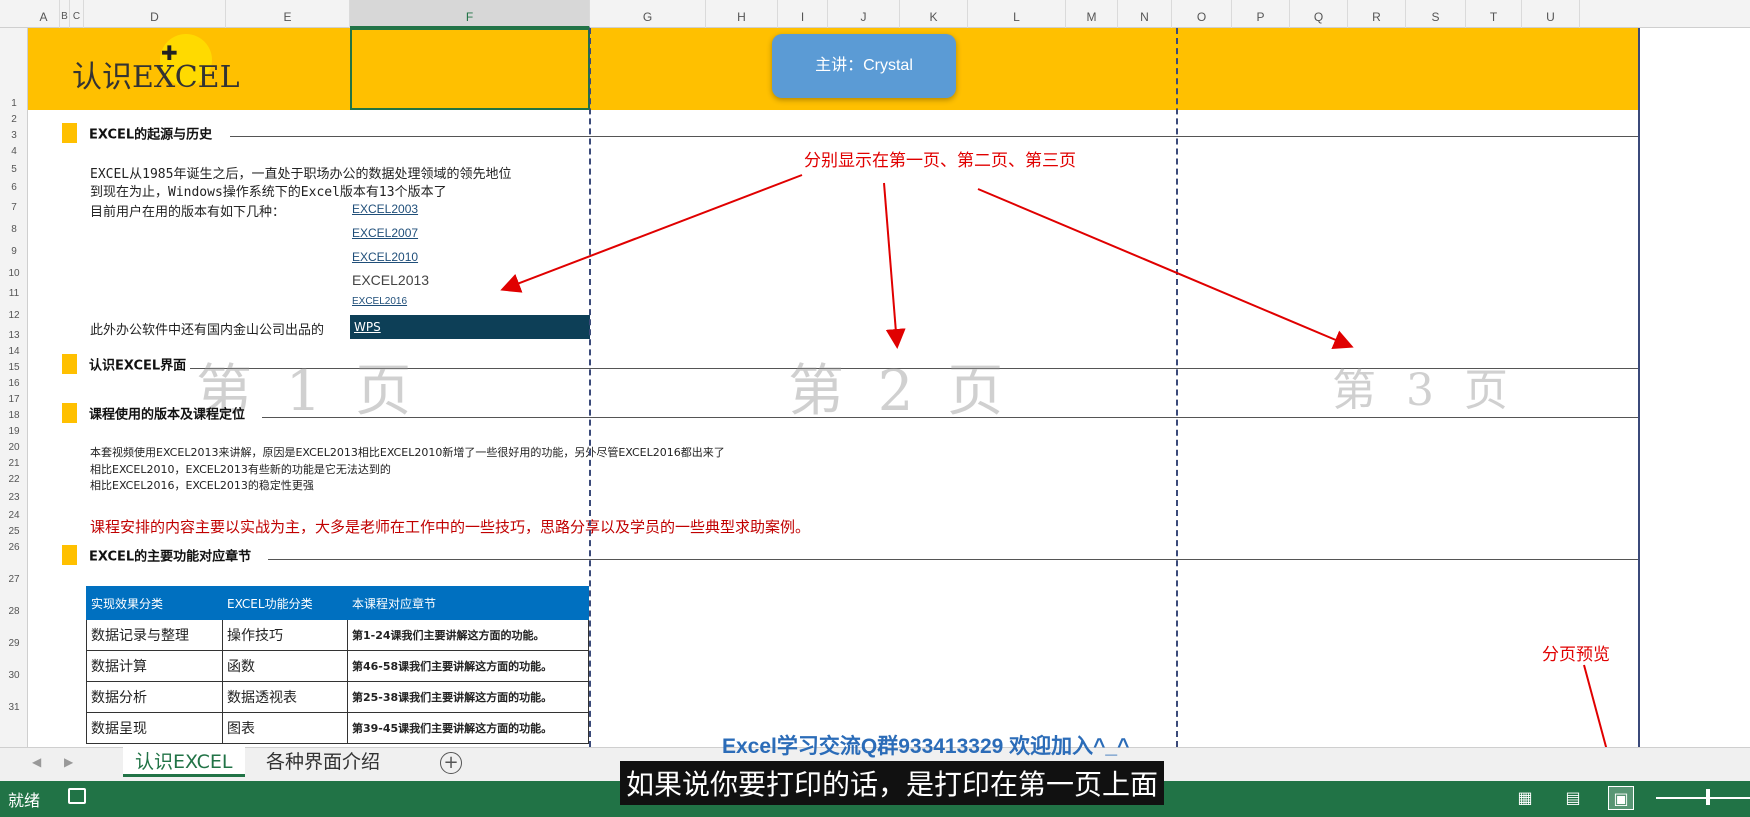 The height and width of the screenshot is (817, 1750). Describe the element at coordinates (24, 800) in the screenshot. I see `status-ready-text: 就绪` at that location.